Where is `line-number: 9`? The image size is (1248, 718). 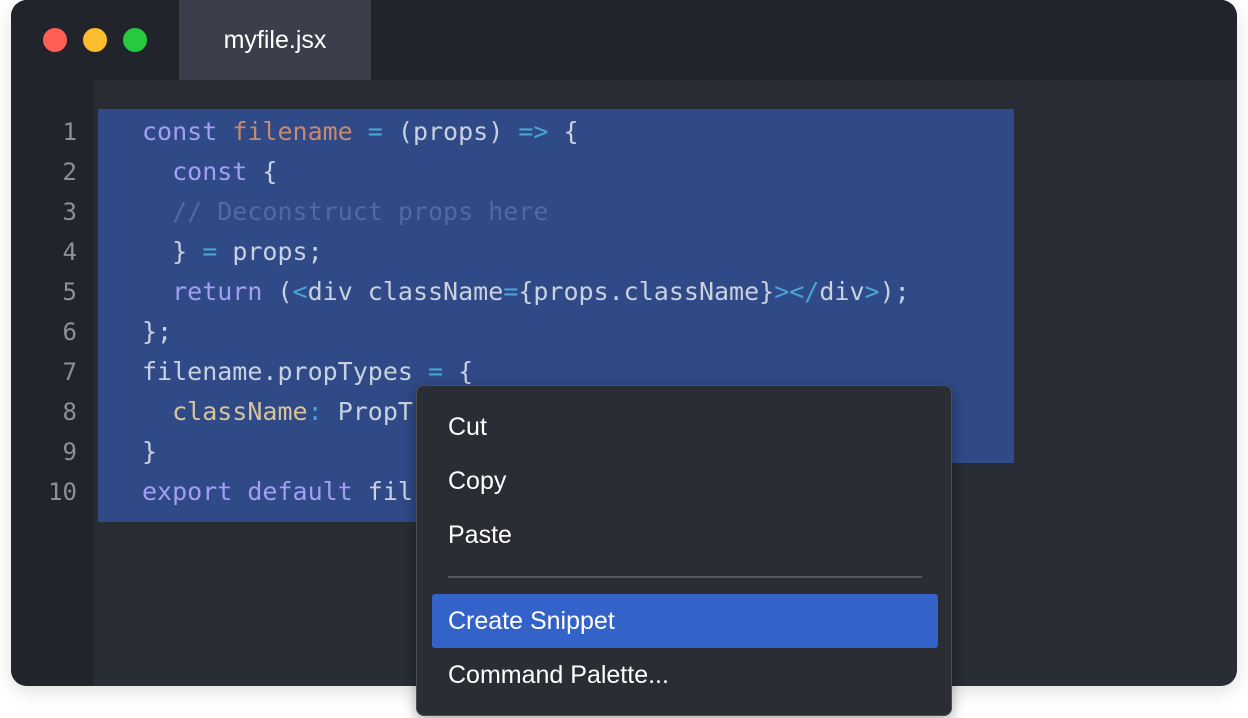
line-number: 9 is located at coordinates (69, 452).